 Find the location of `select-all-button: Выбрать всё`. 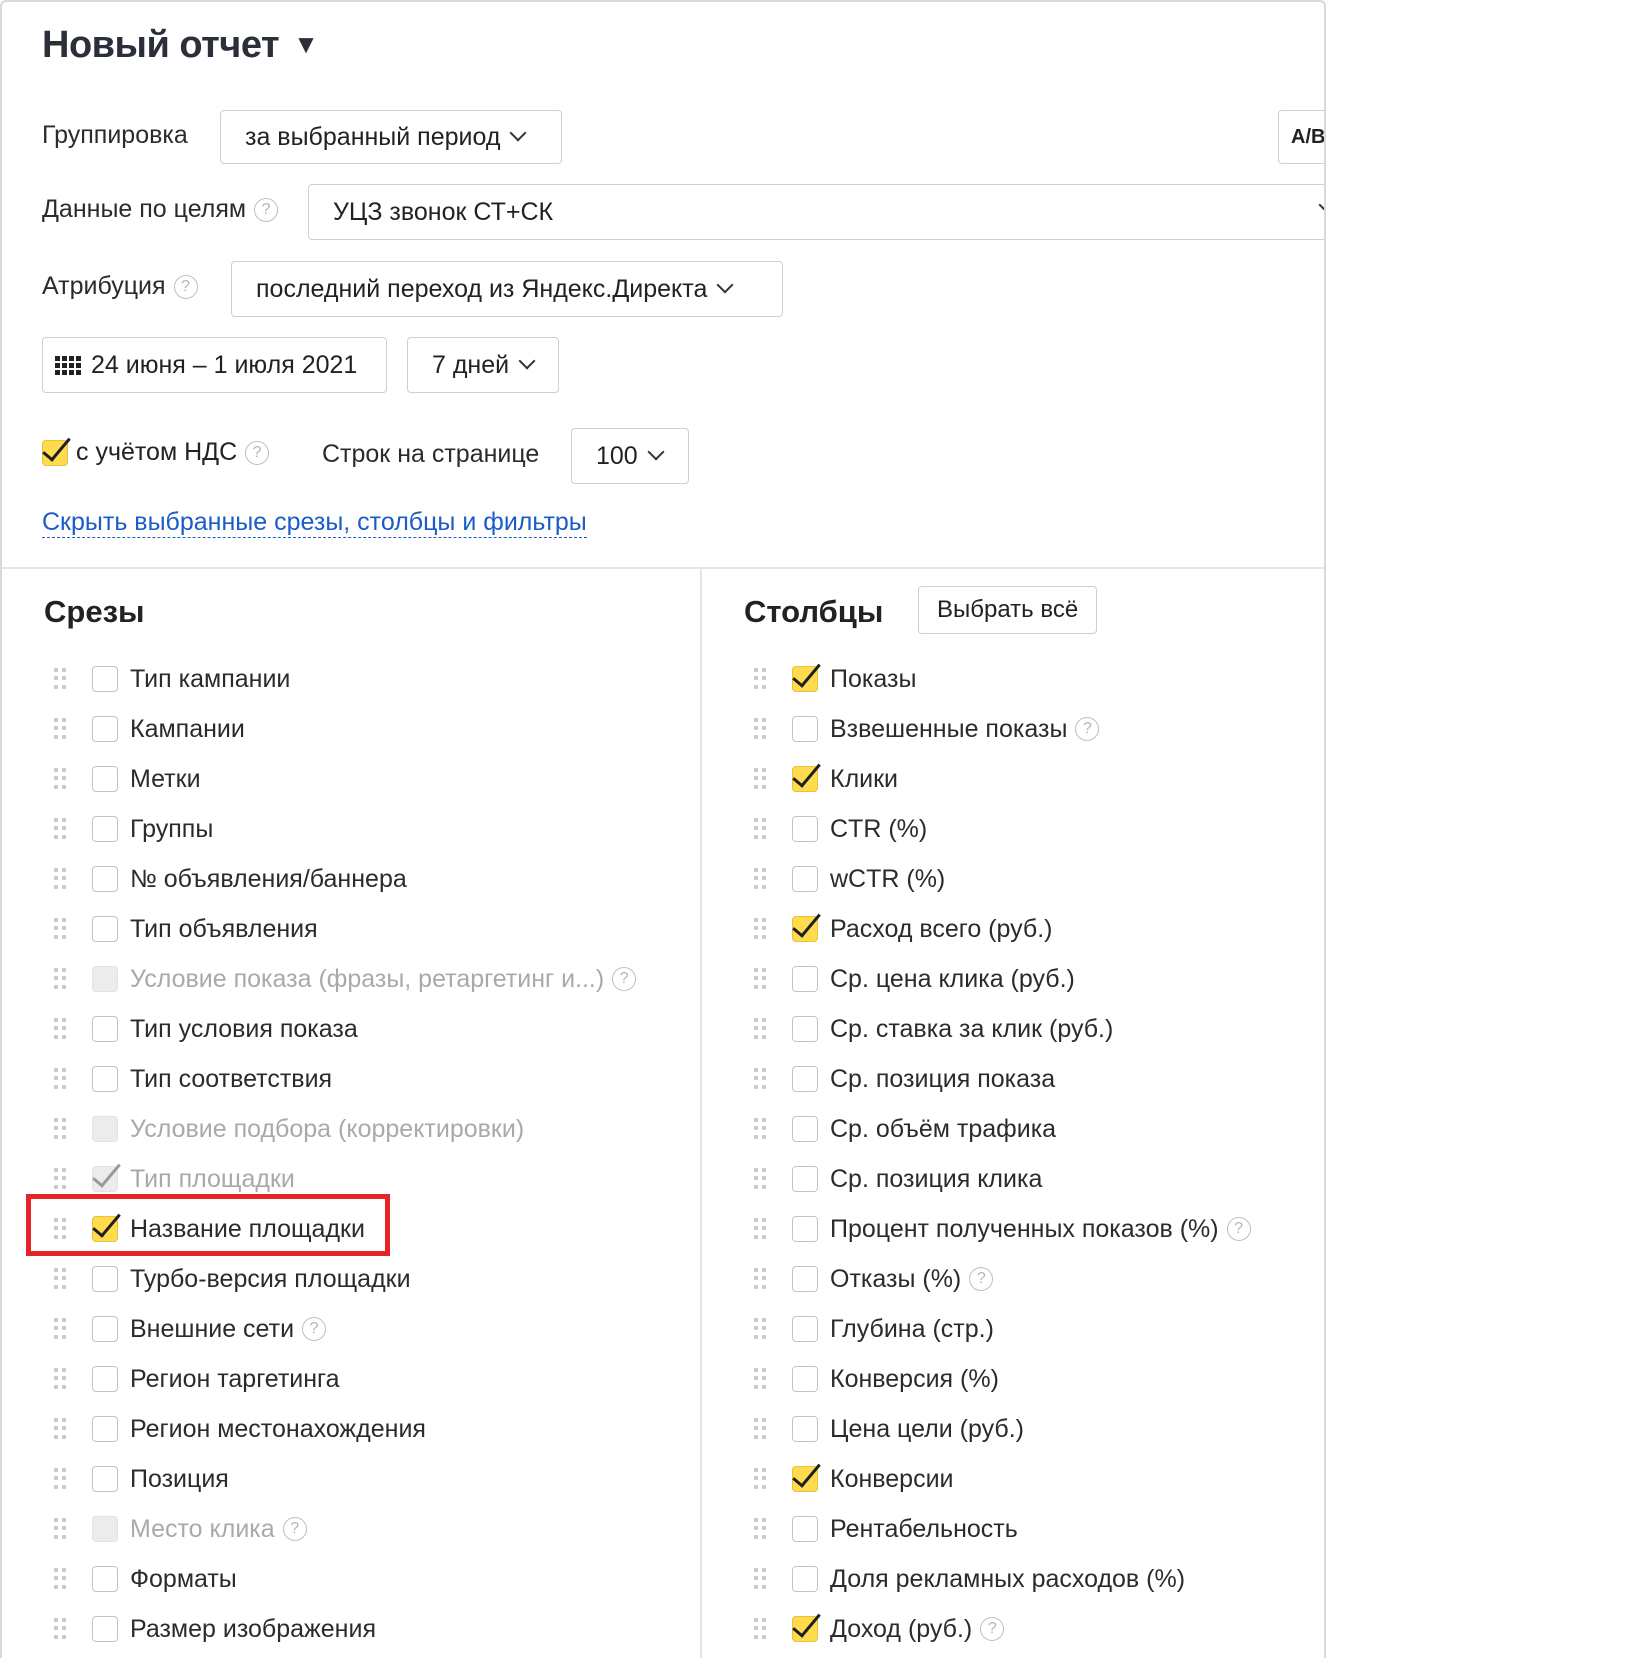

select-all-button: Выбрать всё is located at coordinates (1008, 610).